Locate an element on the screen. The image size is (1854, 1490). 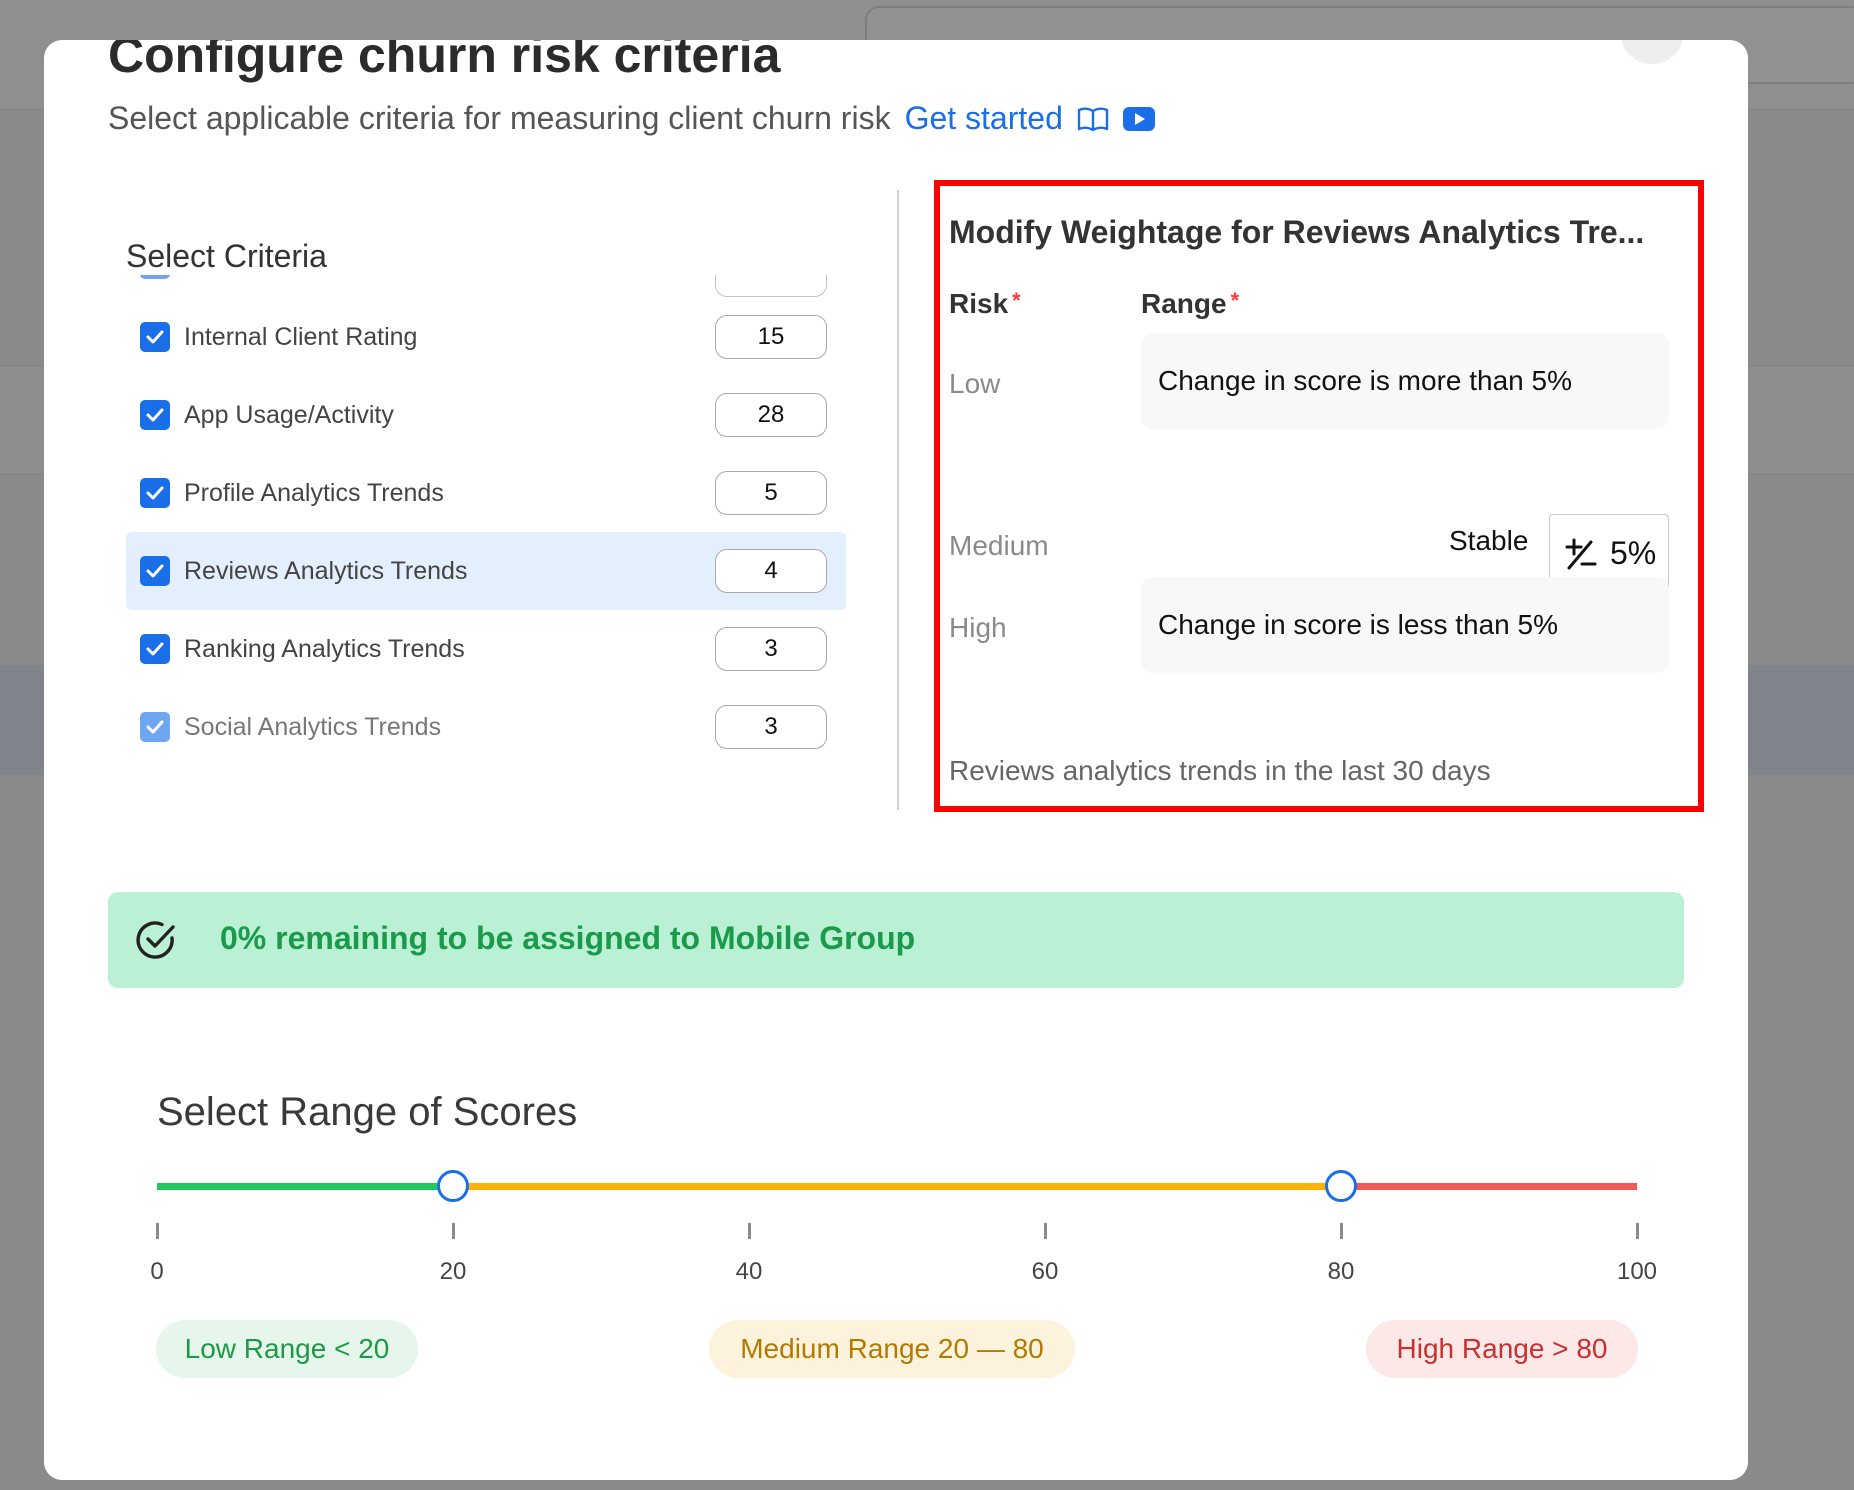
panel-divider is located at coordinates (898, 500).